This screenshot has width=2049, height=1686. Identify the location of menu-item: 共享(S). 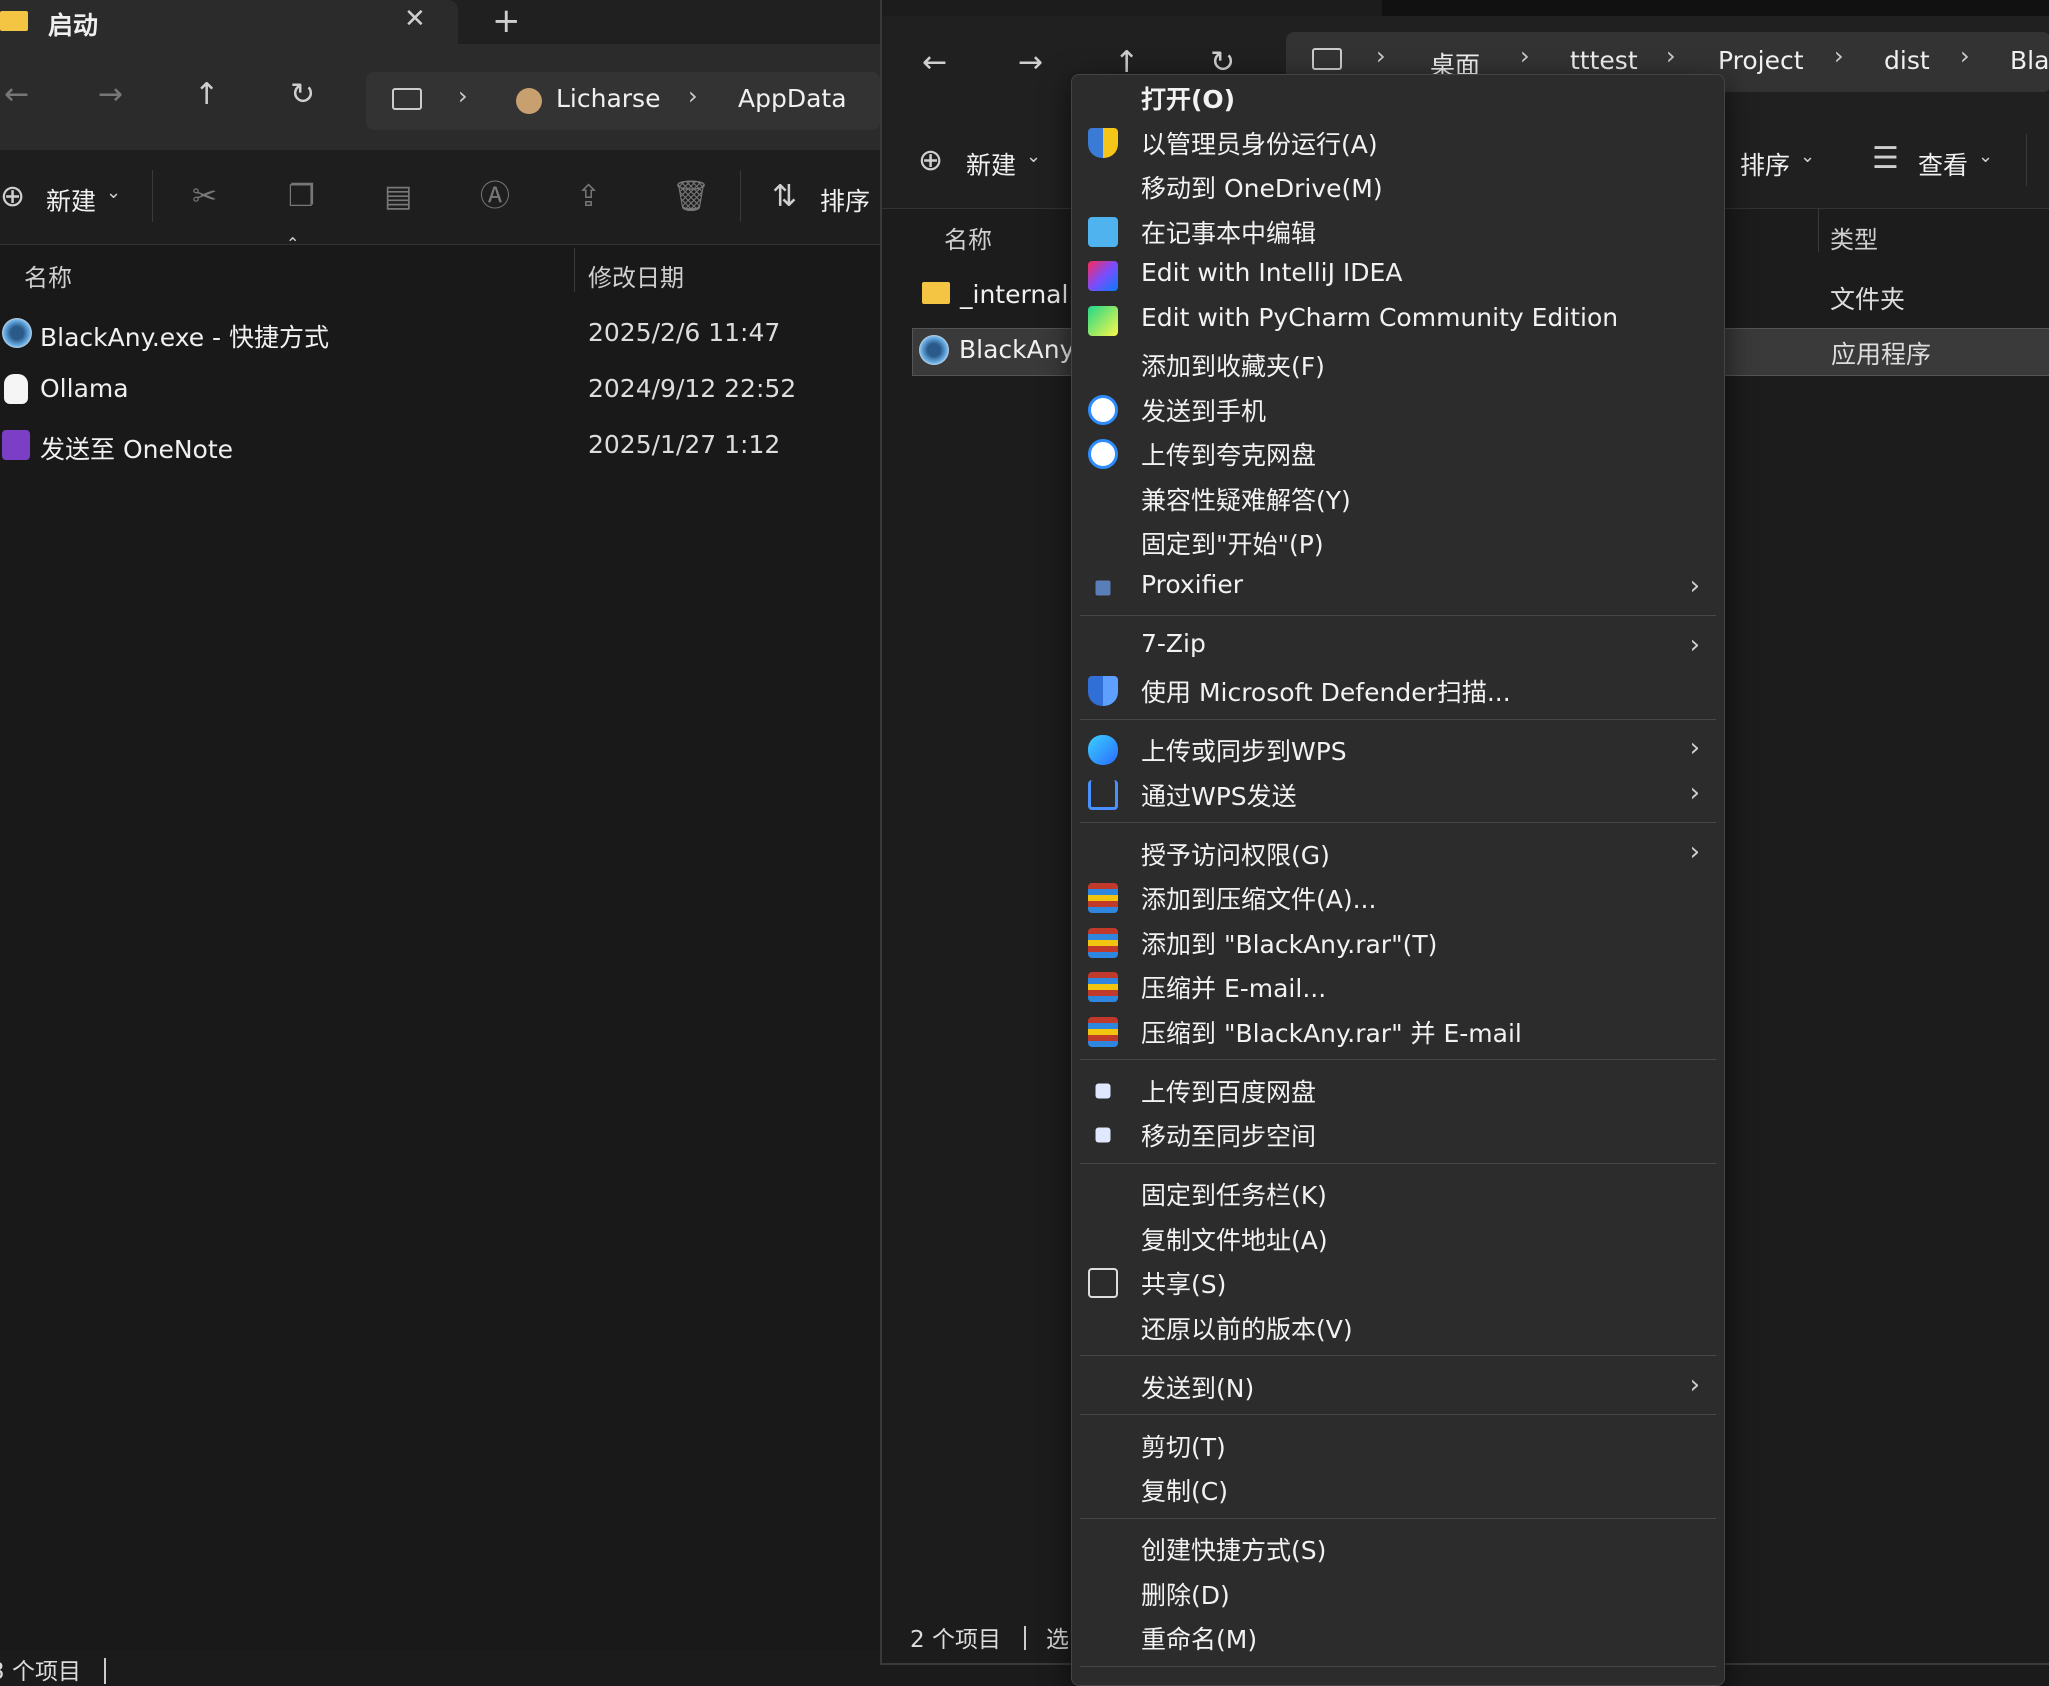
(1398, 1282).